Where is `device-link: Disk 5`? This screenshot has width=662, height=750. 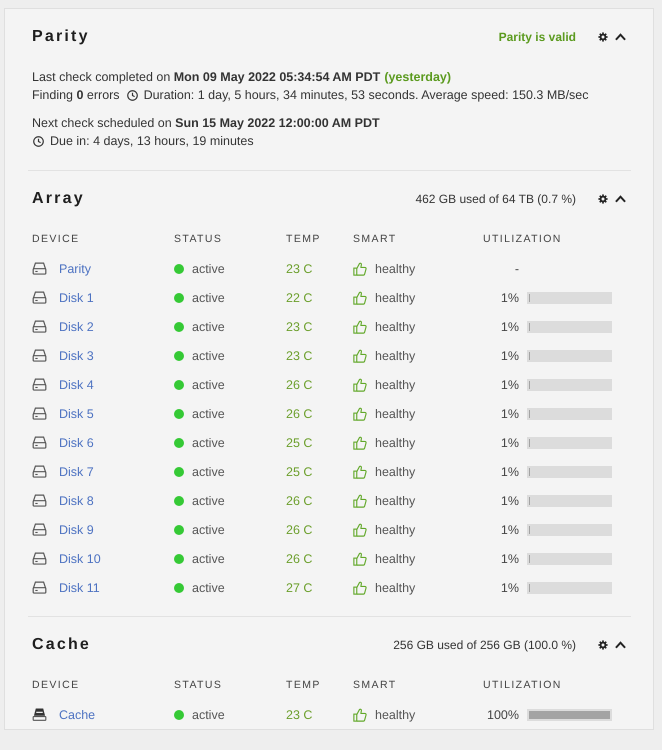
device-link: Disk 5 is located at coordinates (76, 413).